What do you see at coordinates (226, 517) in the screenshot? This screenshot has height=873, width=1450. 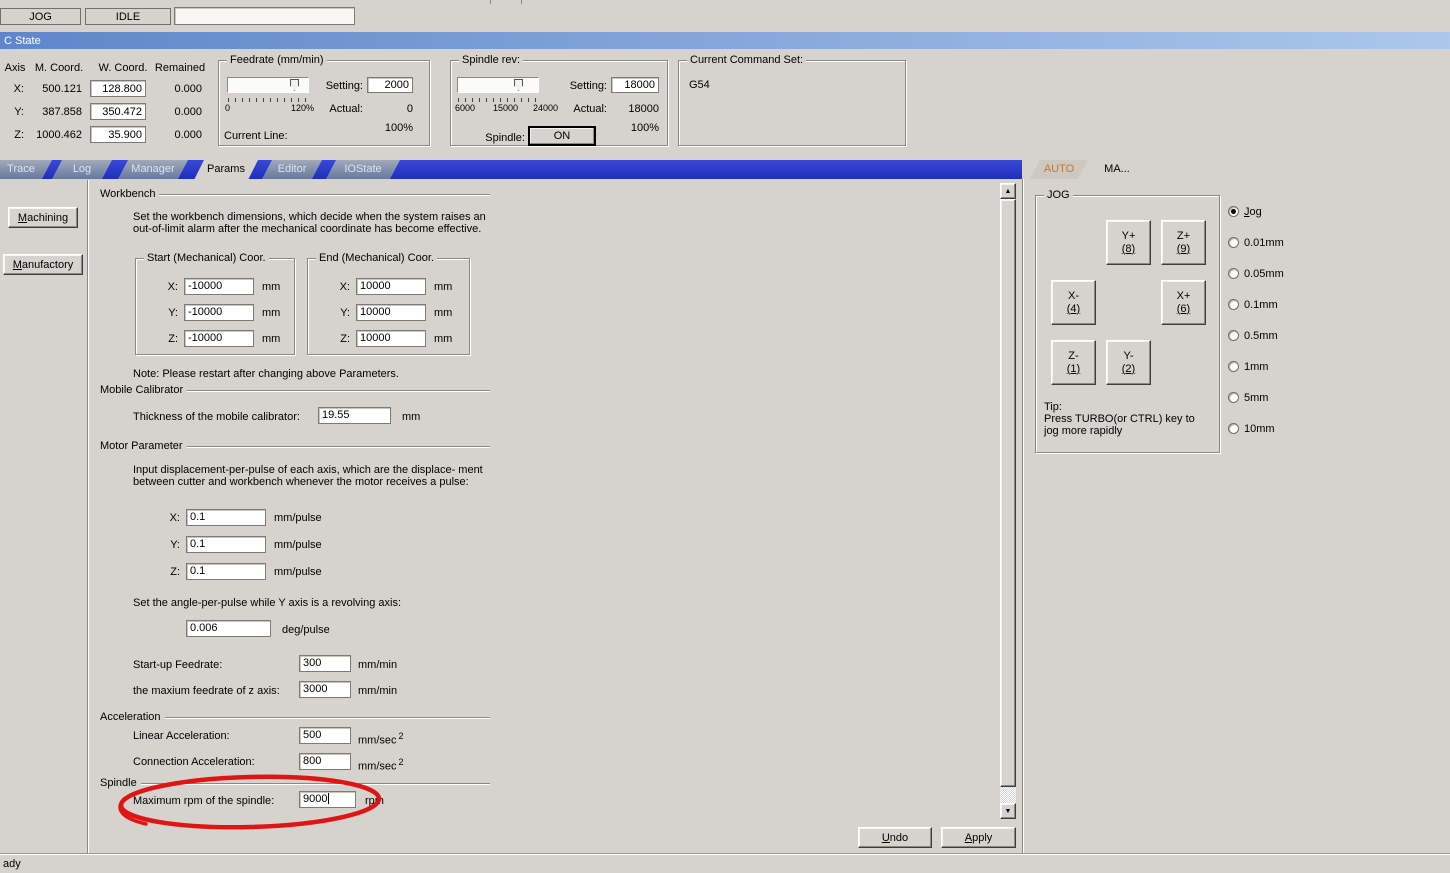 I see `pulse-x-field: 0.1` at bounding box center [226, 517].